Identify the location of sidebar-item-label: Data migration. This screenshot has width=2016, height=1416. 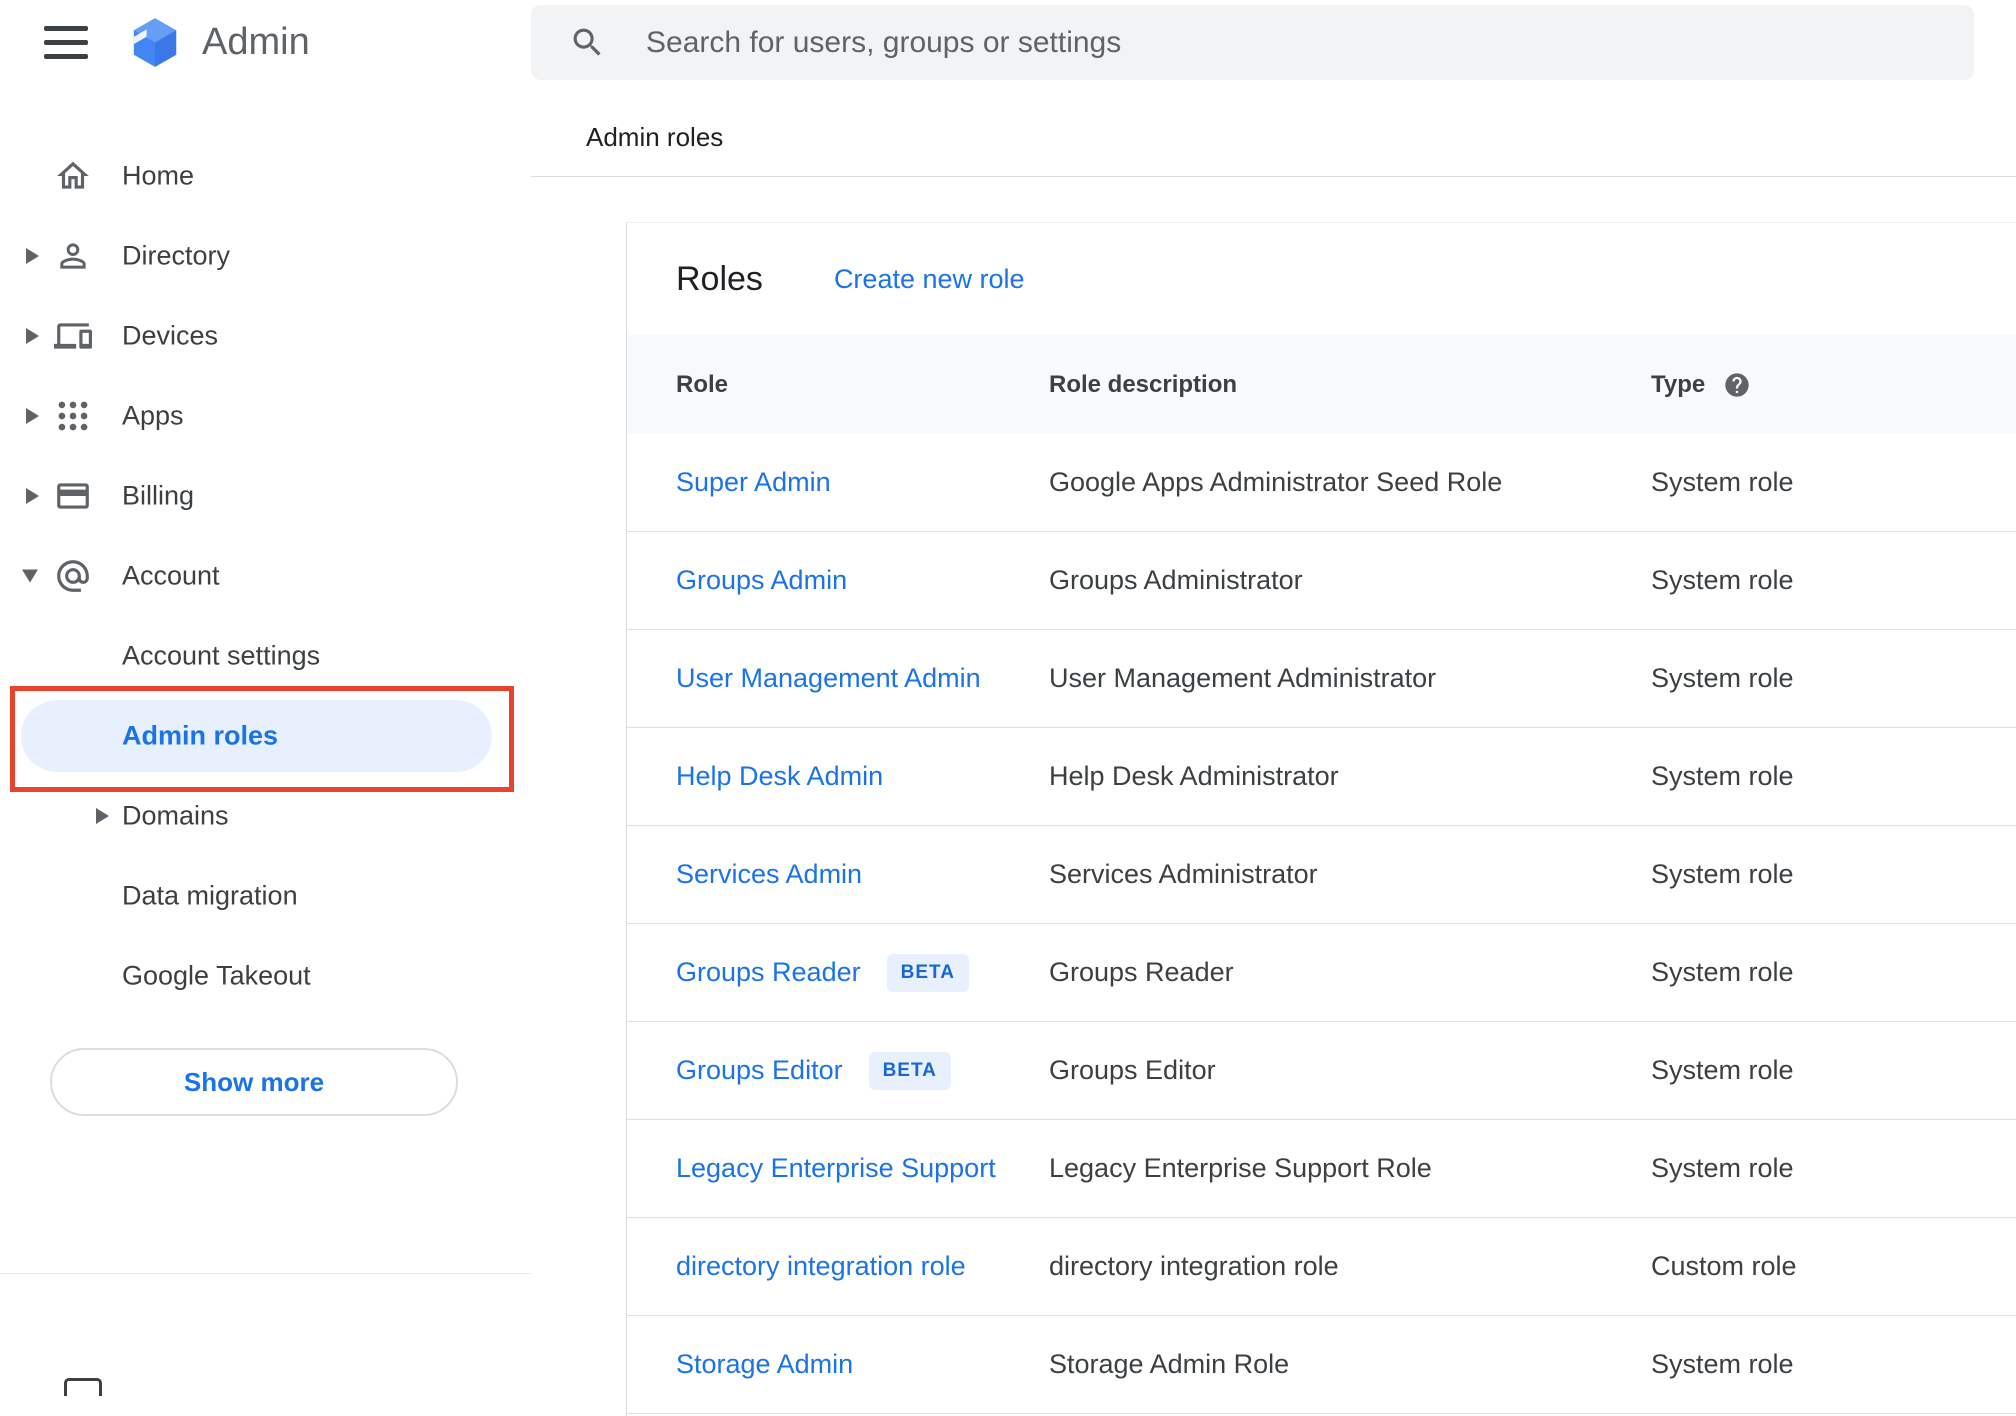
(210, 895).